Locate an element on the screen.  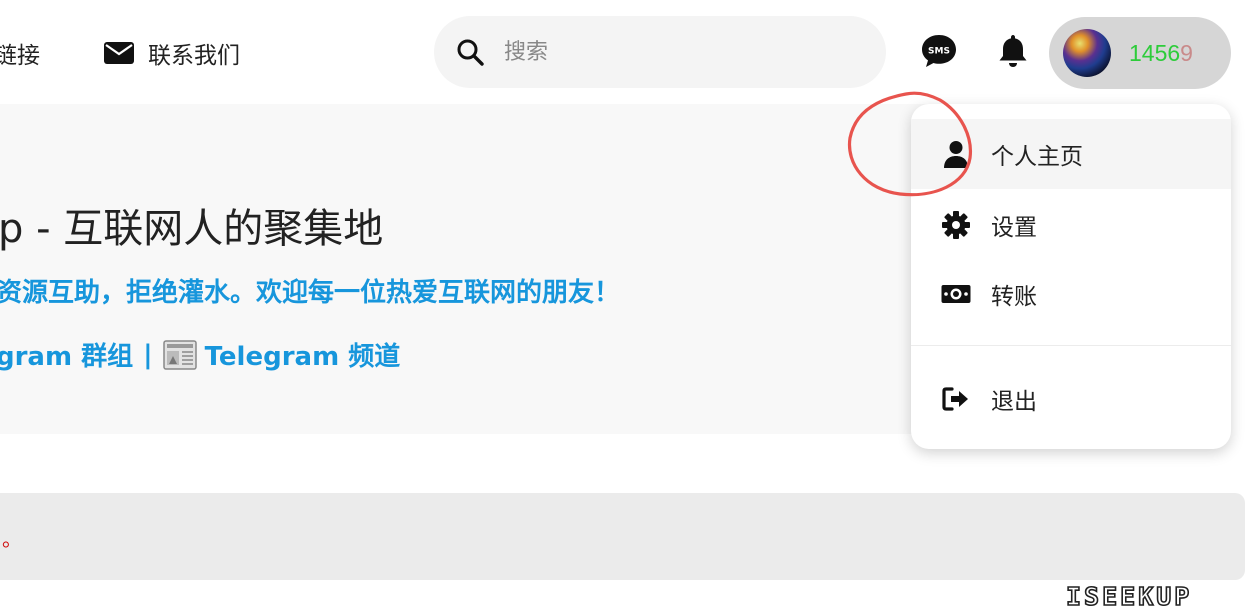
page-title: p - 互联网人的聚集地 is located at coordinates (192, 229).